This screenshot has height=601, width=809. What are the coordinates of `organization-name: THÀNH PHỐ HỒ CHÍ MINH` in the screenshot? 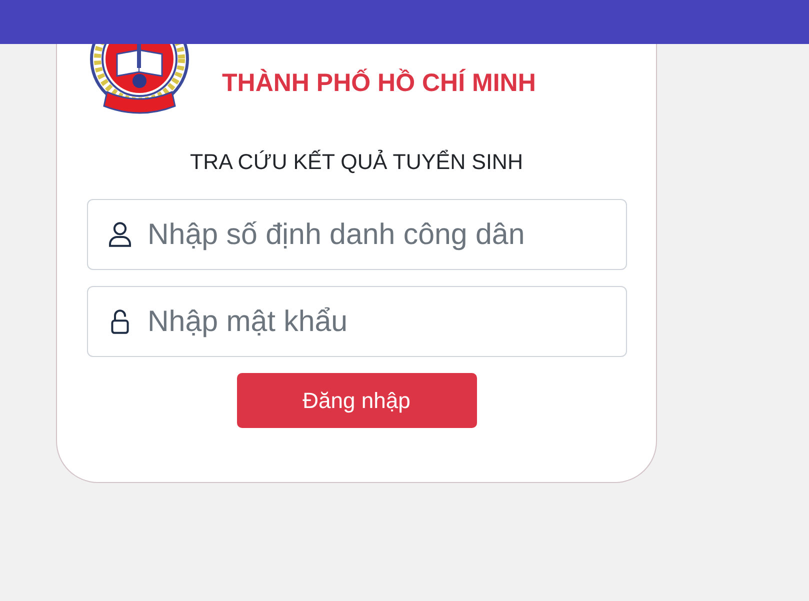 It's located at (379, 83).